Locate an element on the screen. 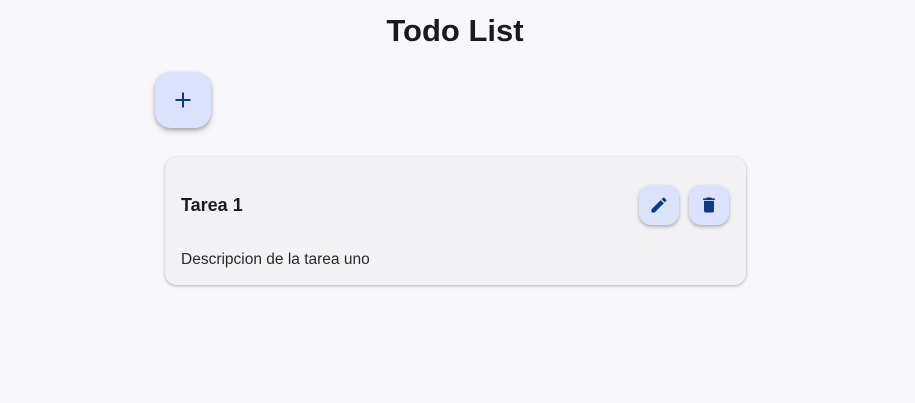  delete-task-button is located at coordinates (709, 205).